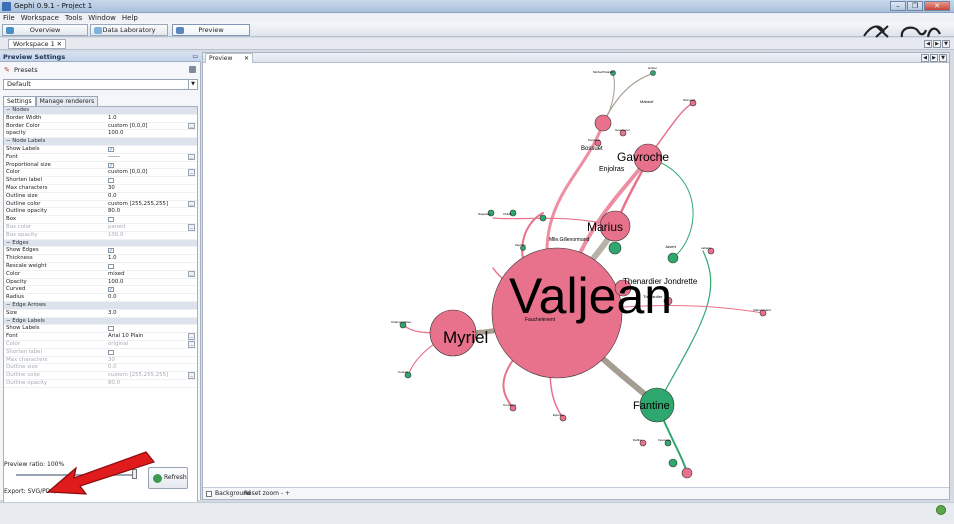  I want to click on property-row: Box, so click(100, 220).